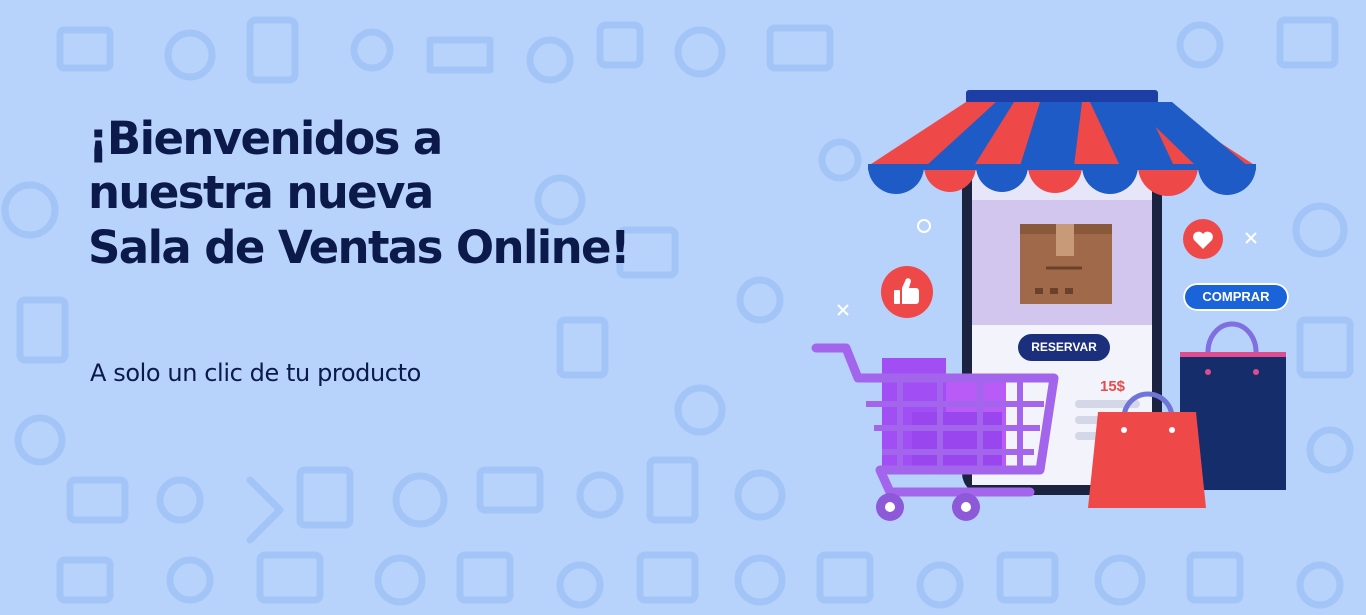 Image resolution: width=1366 pixels, height=615 pixels. I want to click on welcome-subtitle: A solo un clic de tu producto, so click(255, 373).